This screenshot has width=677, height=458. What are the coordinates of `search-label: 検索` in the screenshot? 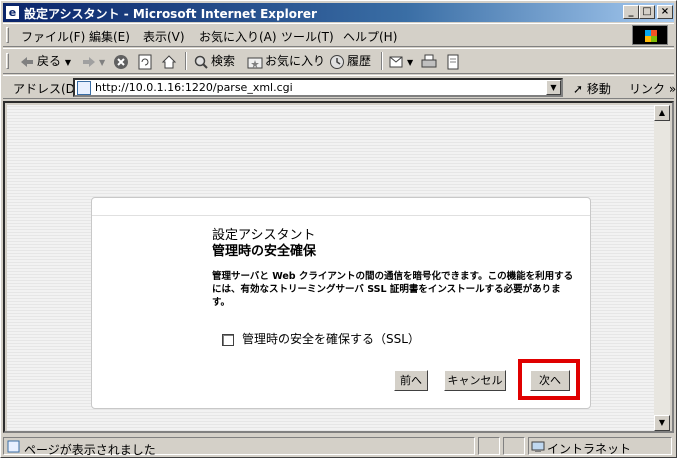 It's located at (223, 61).